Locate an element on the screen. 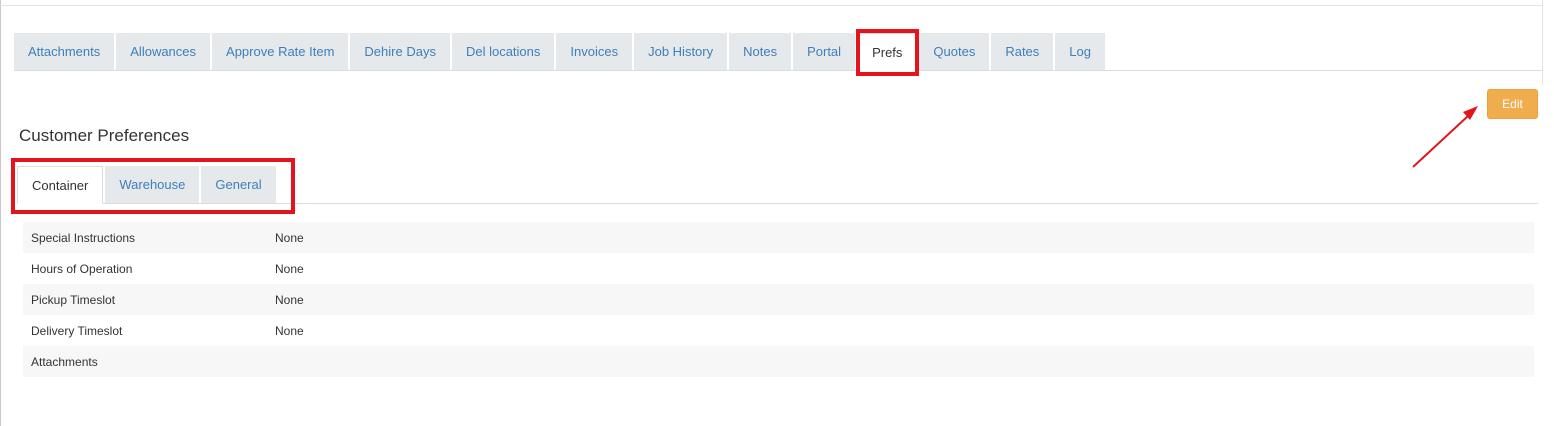  tab-approve-rate-item: Approve Rate Item is located at coordinates (280, 51).